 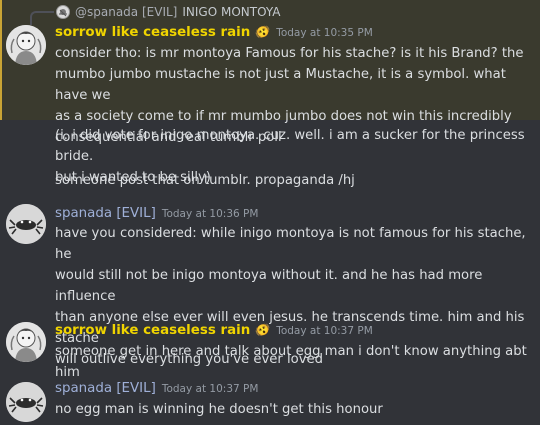 I want to click on reply-reference: @spanada [EVIL] INIGO MONTOYA, so click(x=168, y=12).